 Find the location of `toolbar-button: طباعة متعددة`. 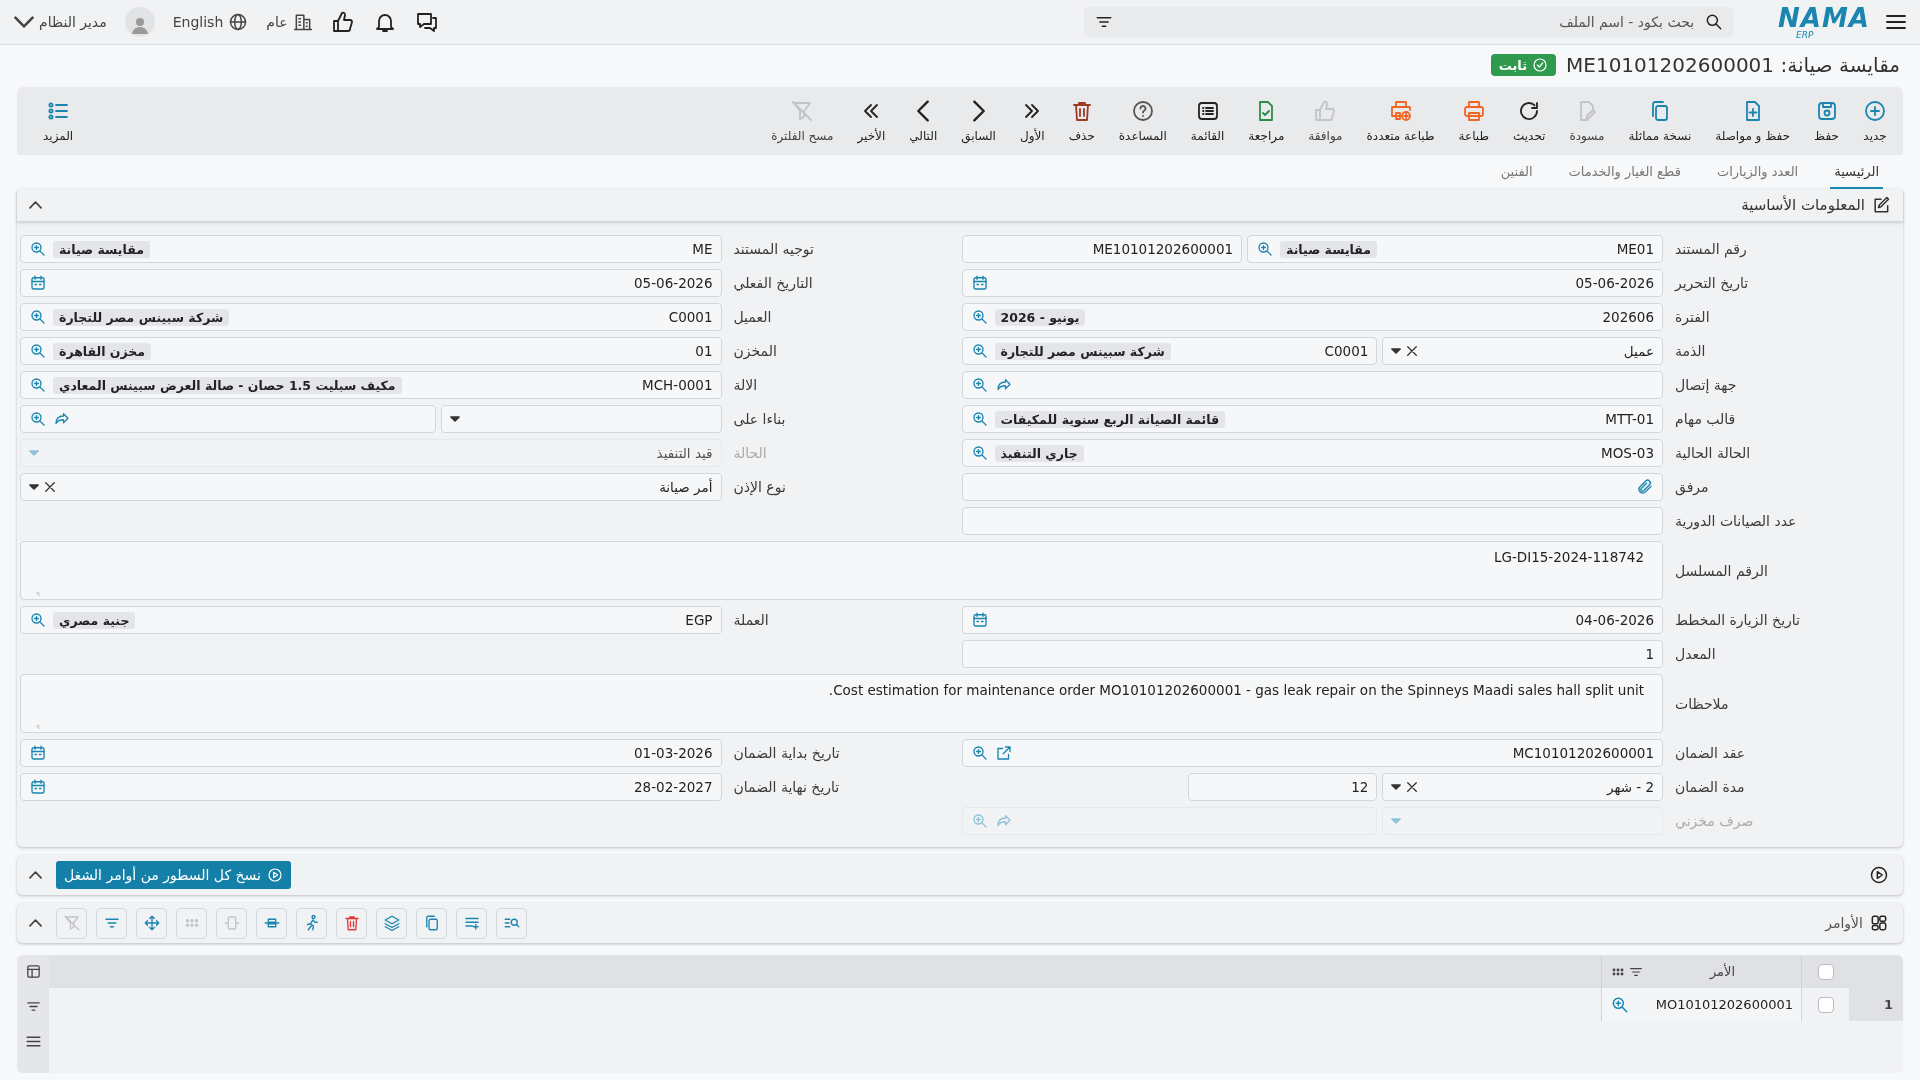

toolbar-button: طباعة متعددة is located at coordinates (1400, 121).